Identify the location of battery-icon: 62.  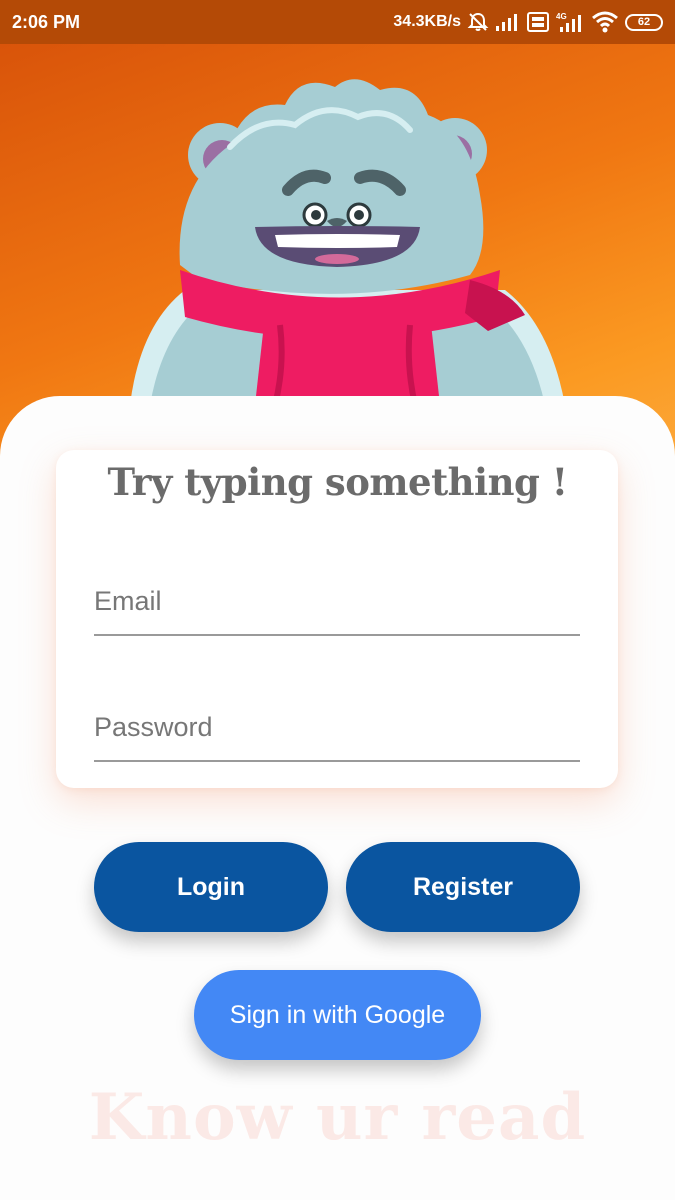
(644, 22).